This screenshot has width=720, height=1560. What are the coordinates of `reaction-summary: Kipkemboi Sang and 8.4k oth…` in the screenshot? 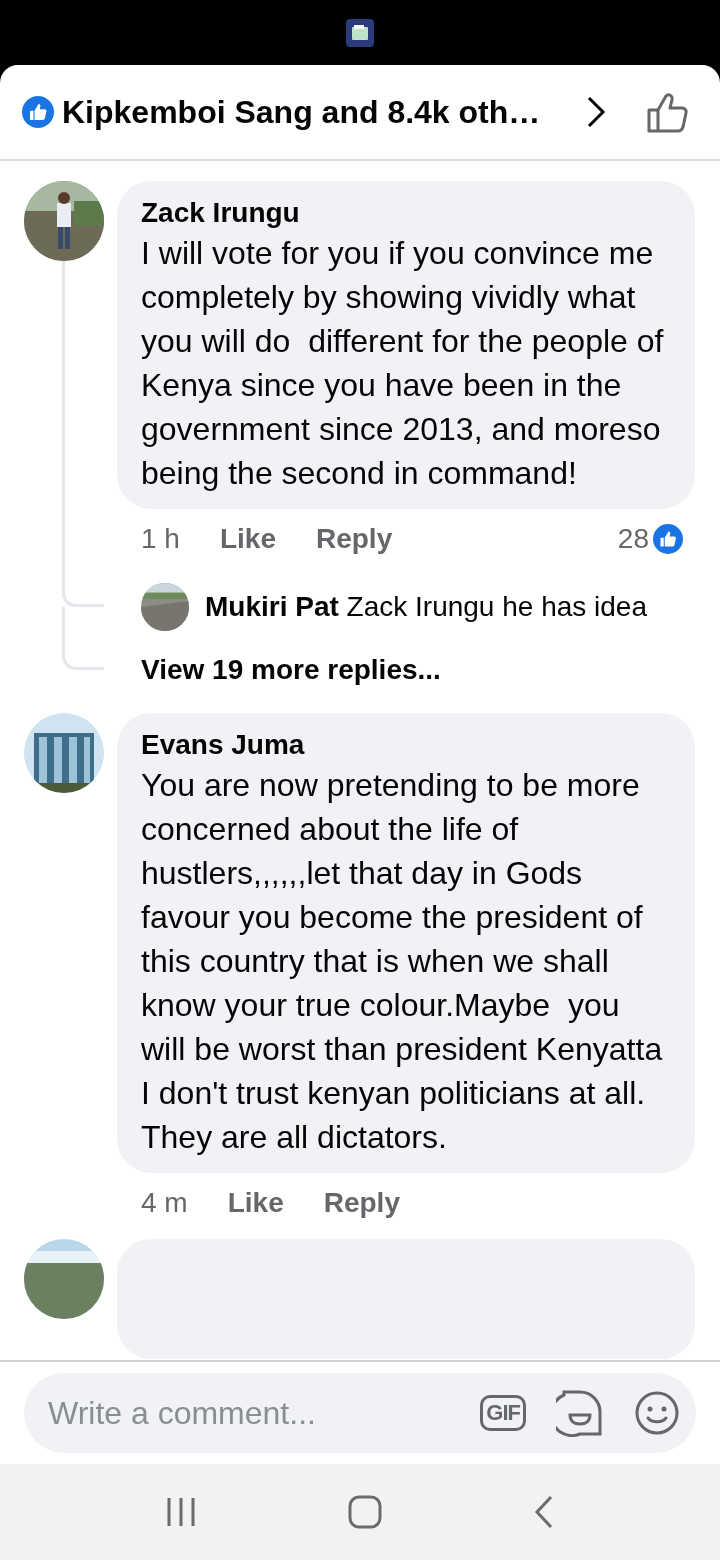 It's located at (301, 112).